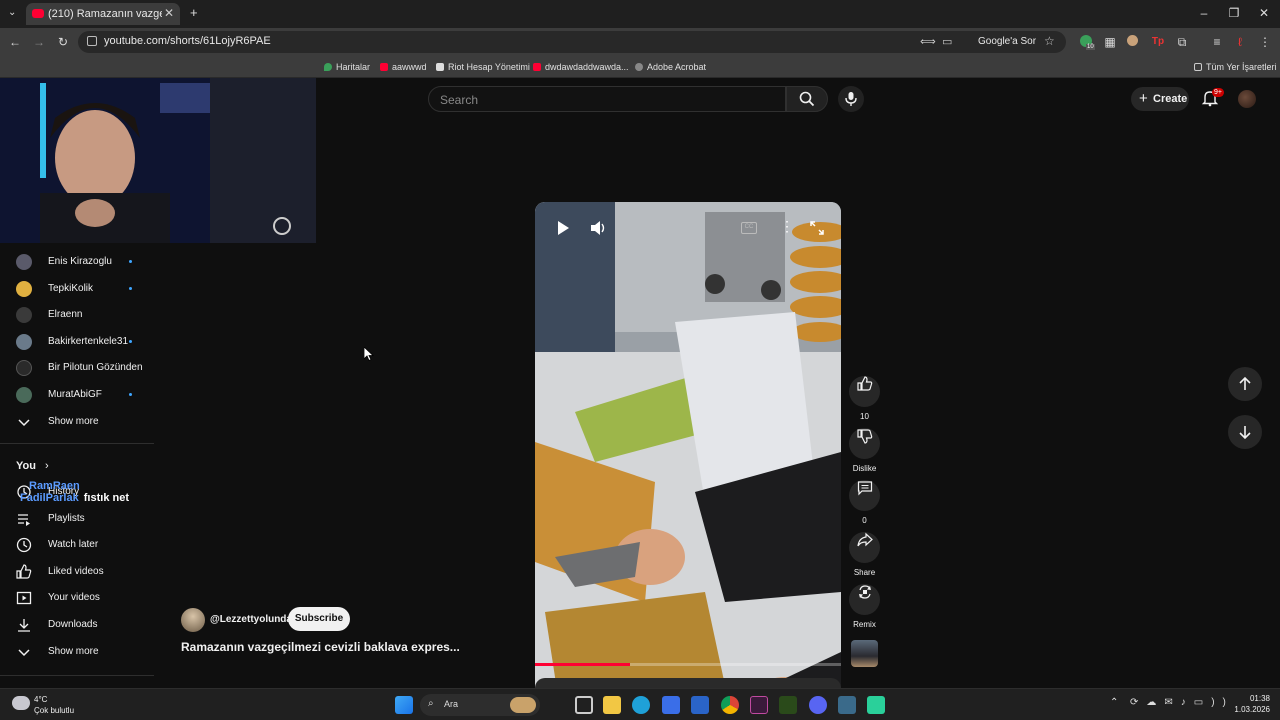  What do you see at coordinates (1235, 67) in the screenshot?
I see `all-bookmarks: Tüm Yer İşaretleri` at bounding box center [1235, 67].